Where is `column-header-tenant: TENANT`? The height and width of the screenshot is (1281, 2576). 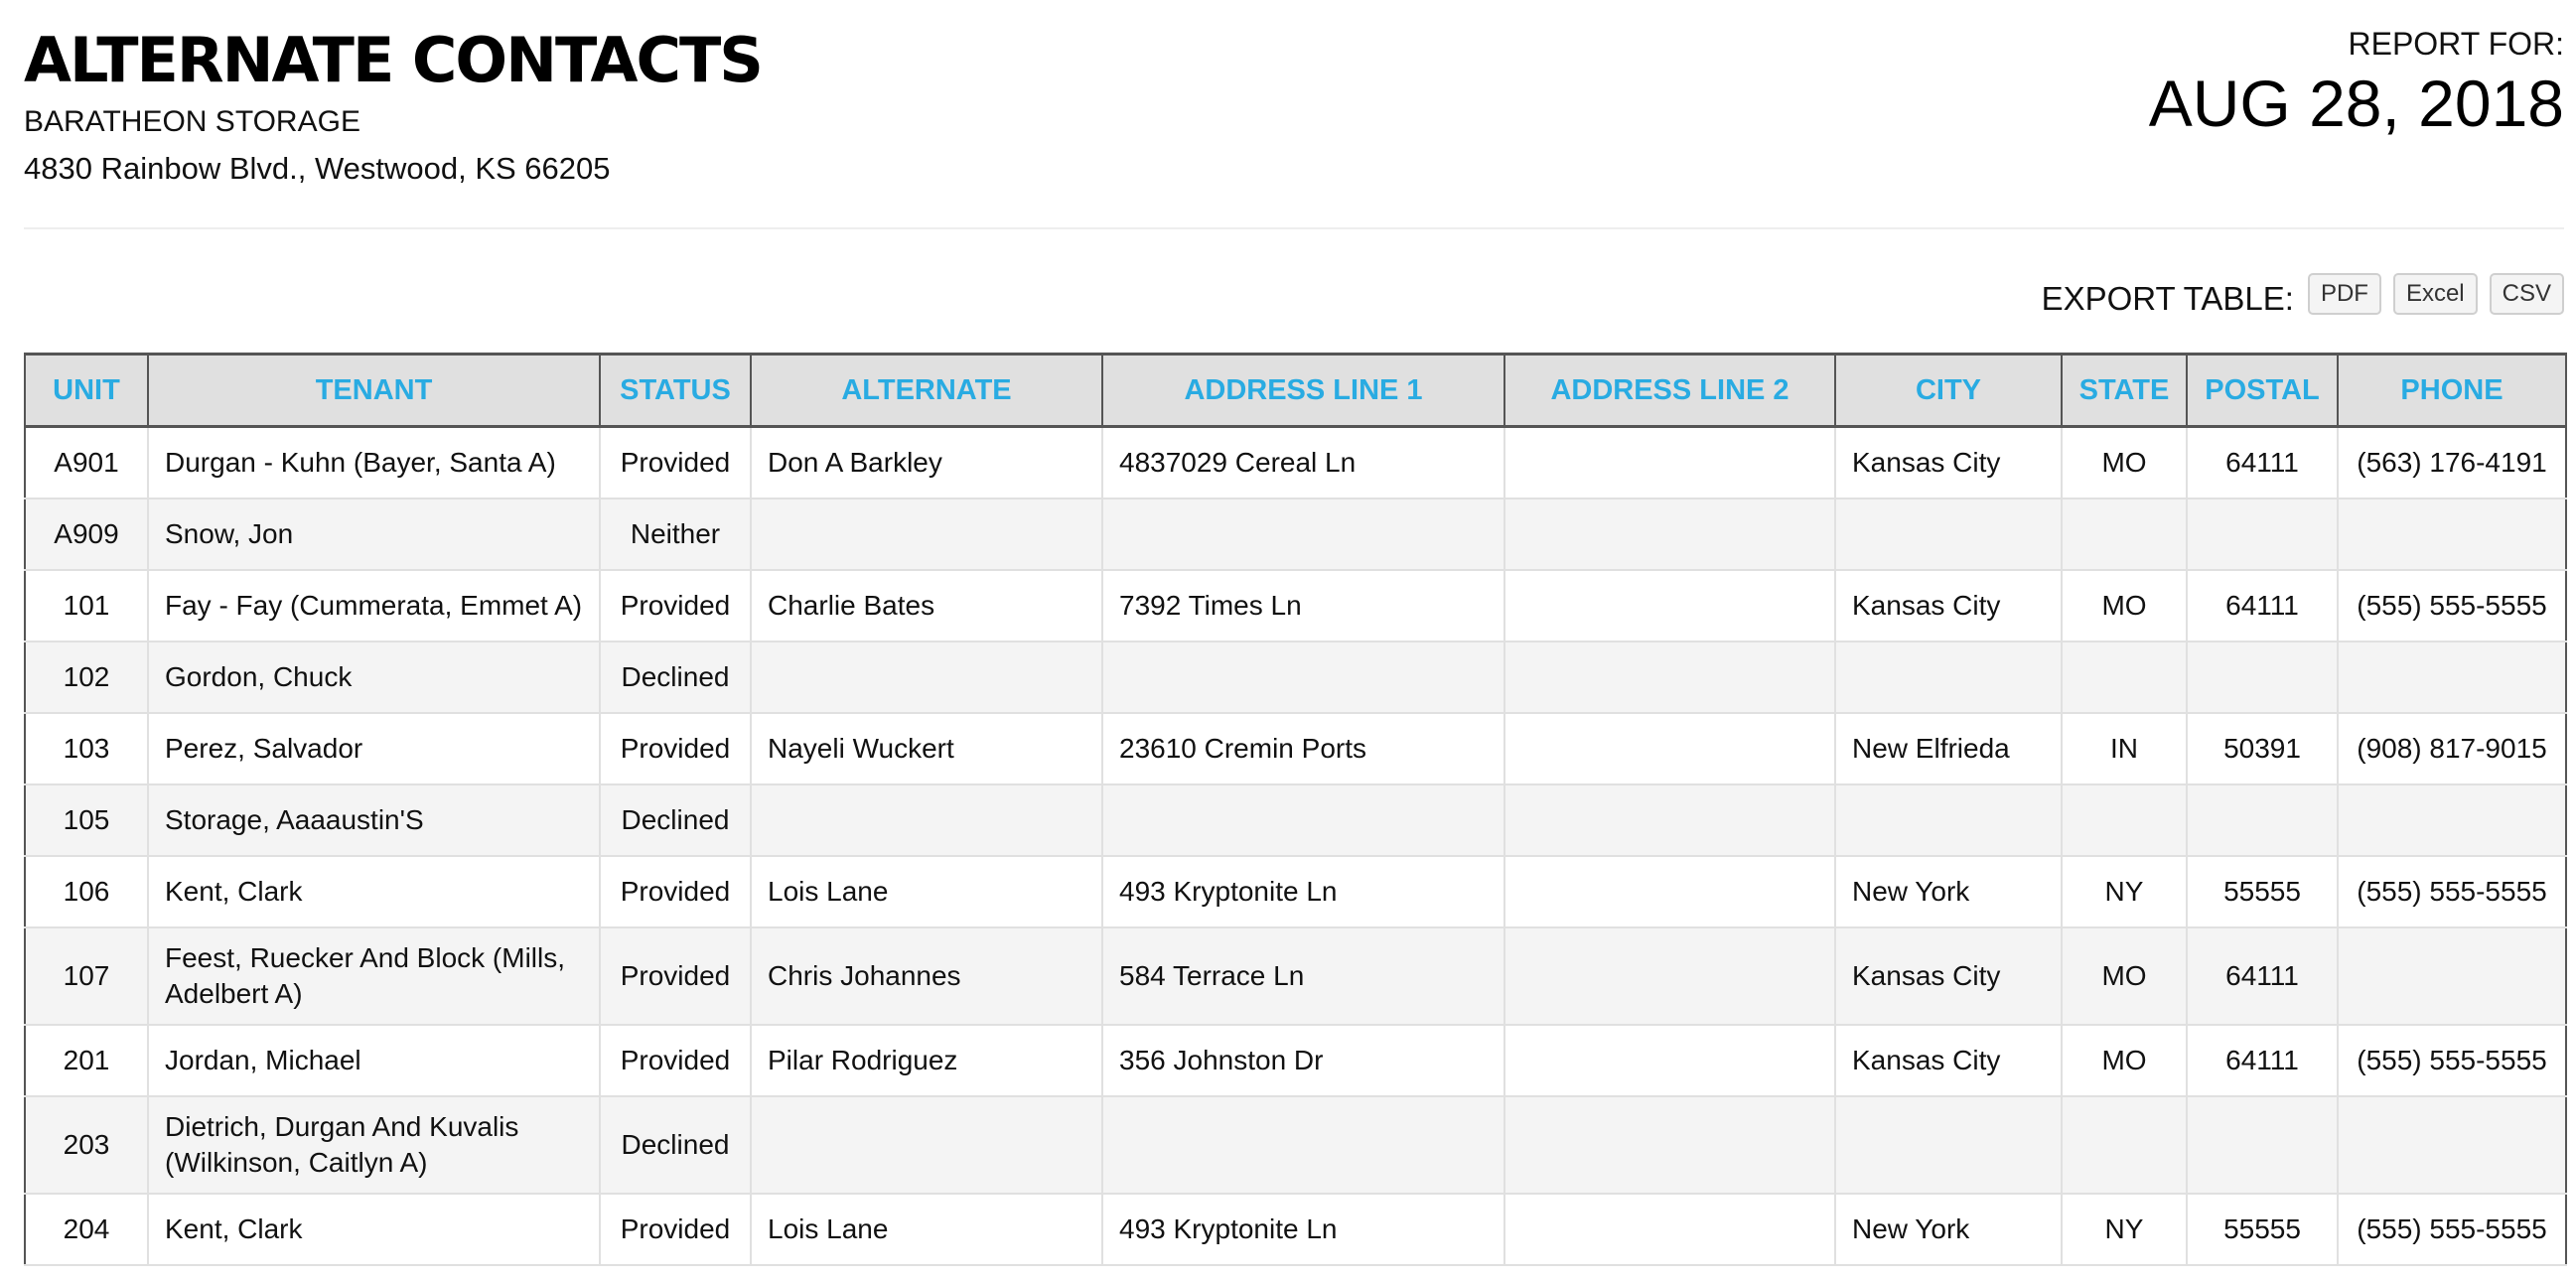 column-header-tenant: TENANT is located at coordinates (374, 390).